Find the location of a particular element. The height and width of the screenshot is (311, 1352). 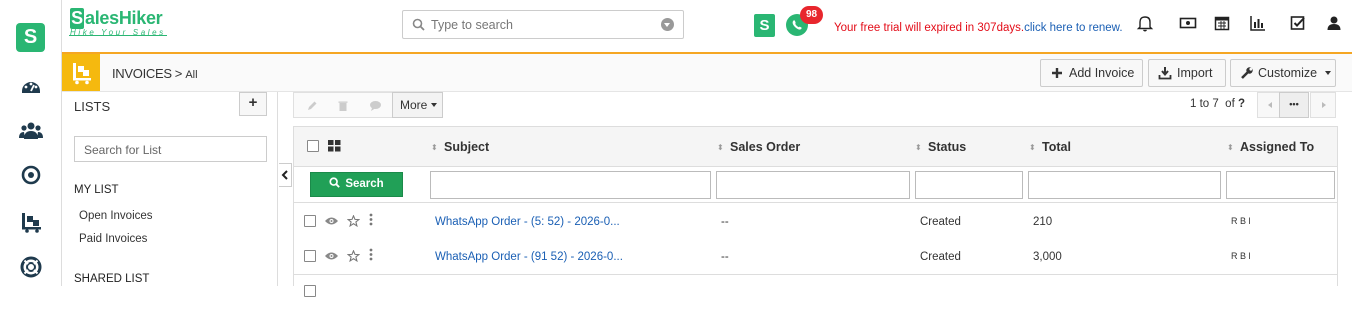

calendar-icon is located at coordinates (1222, 23).